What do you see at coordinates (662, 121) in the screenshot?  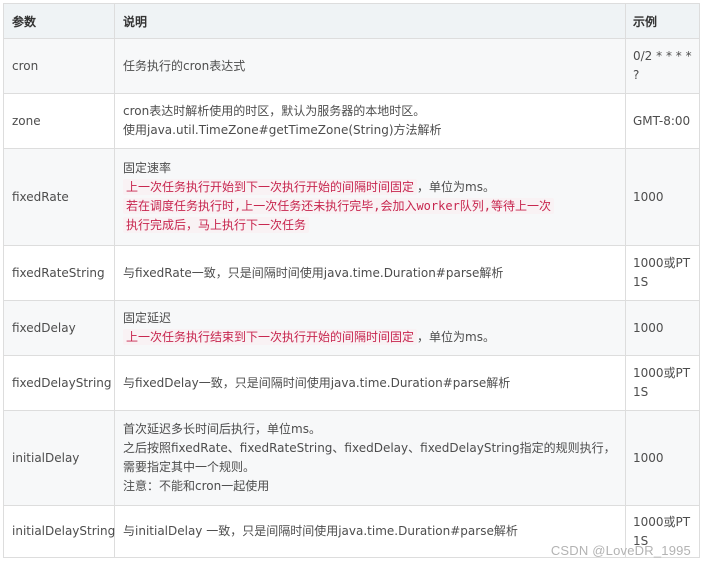 I see `example-cell: GMT-8:00` at bounding box center [662, 121].